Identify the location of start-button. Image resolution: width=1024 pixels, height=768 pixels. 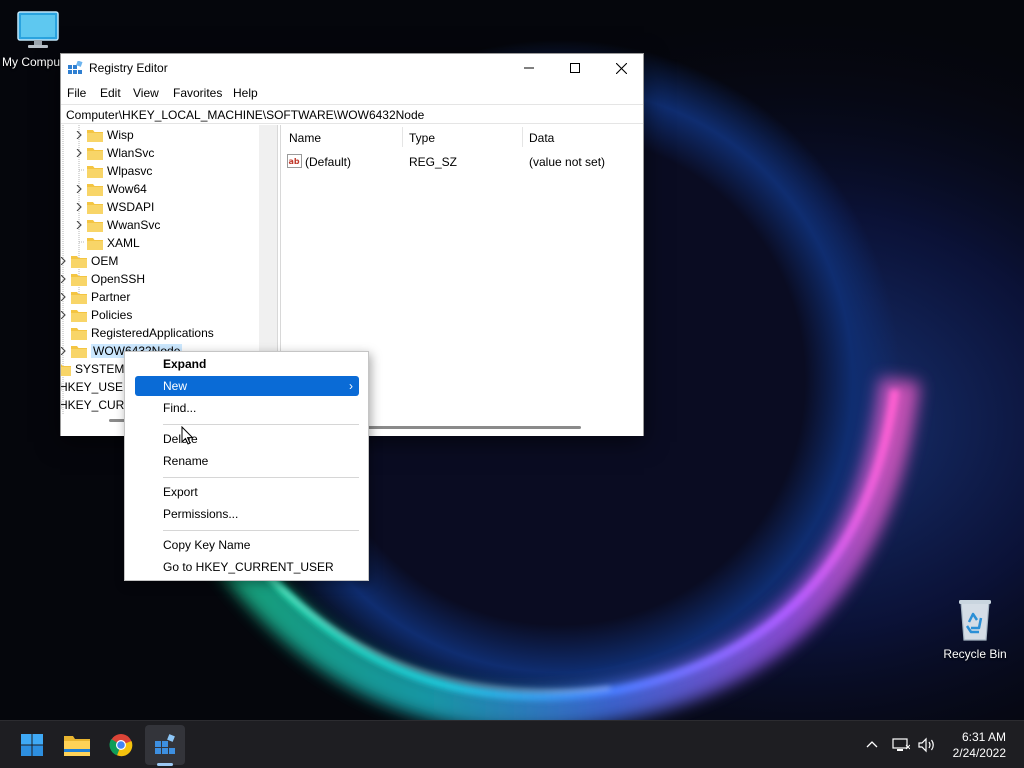
(32, 745).